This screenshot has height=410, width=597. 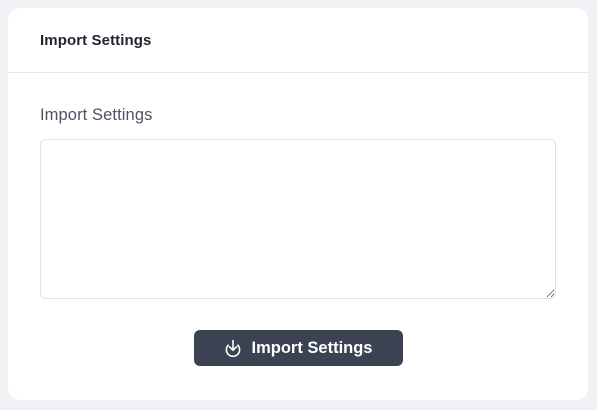 I want to click on card-title: Import Settings, so click(x=96, y=40).